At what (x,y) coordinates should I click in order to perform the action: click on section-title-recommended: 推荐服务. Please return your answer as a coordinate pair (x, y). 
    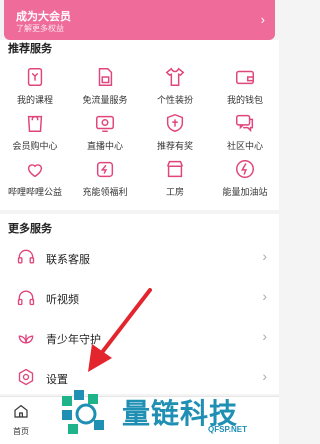
    Looking at the image, I should click on (30, 49).